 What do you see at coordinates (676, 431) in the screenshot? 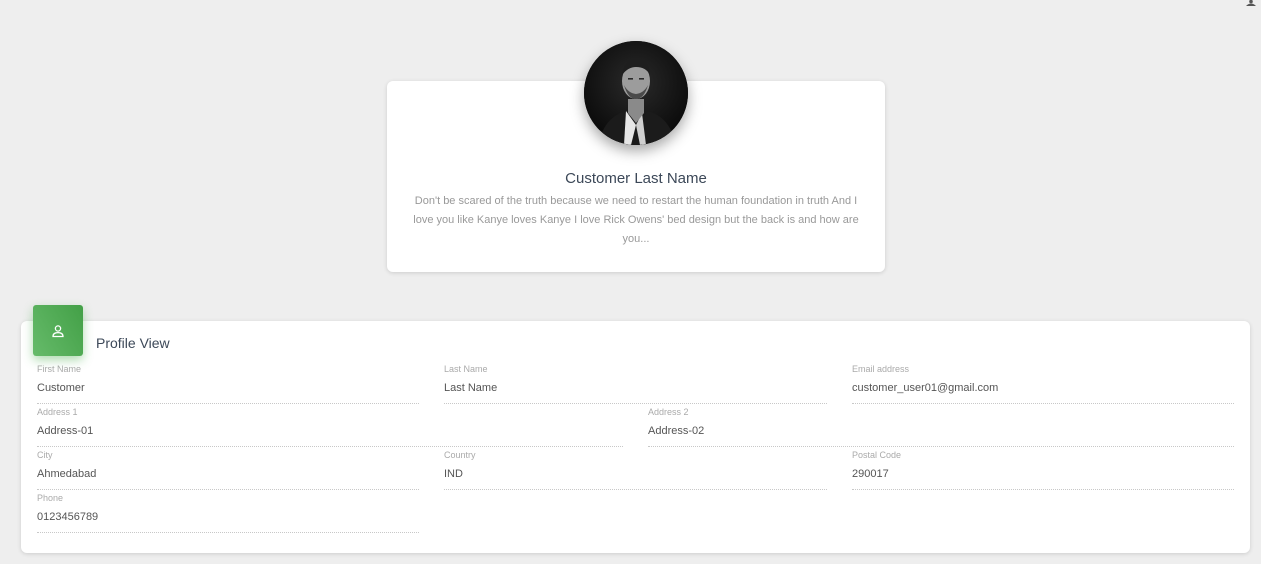
I see `address2-value: Address-02` at bounding box center [676, 431].